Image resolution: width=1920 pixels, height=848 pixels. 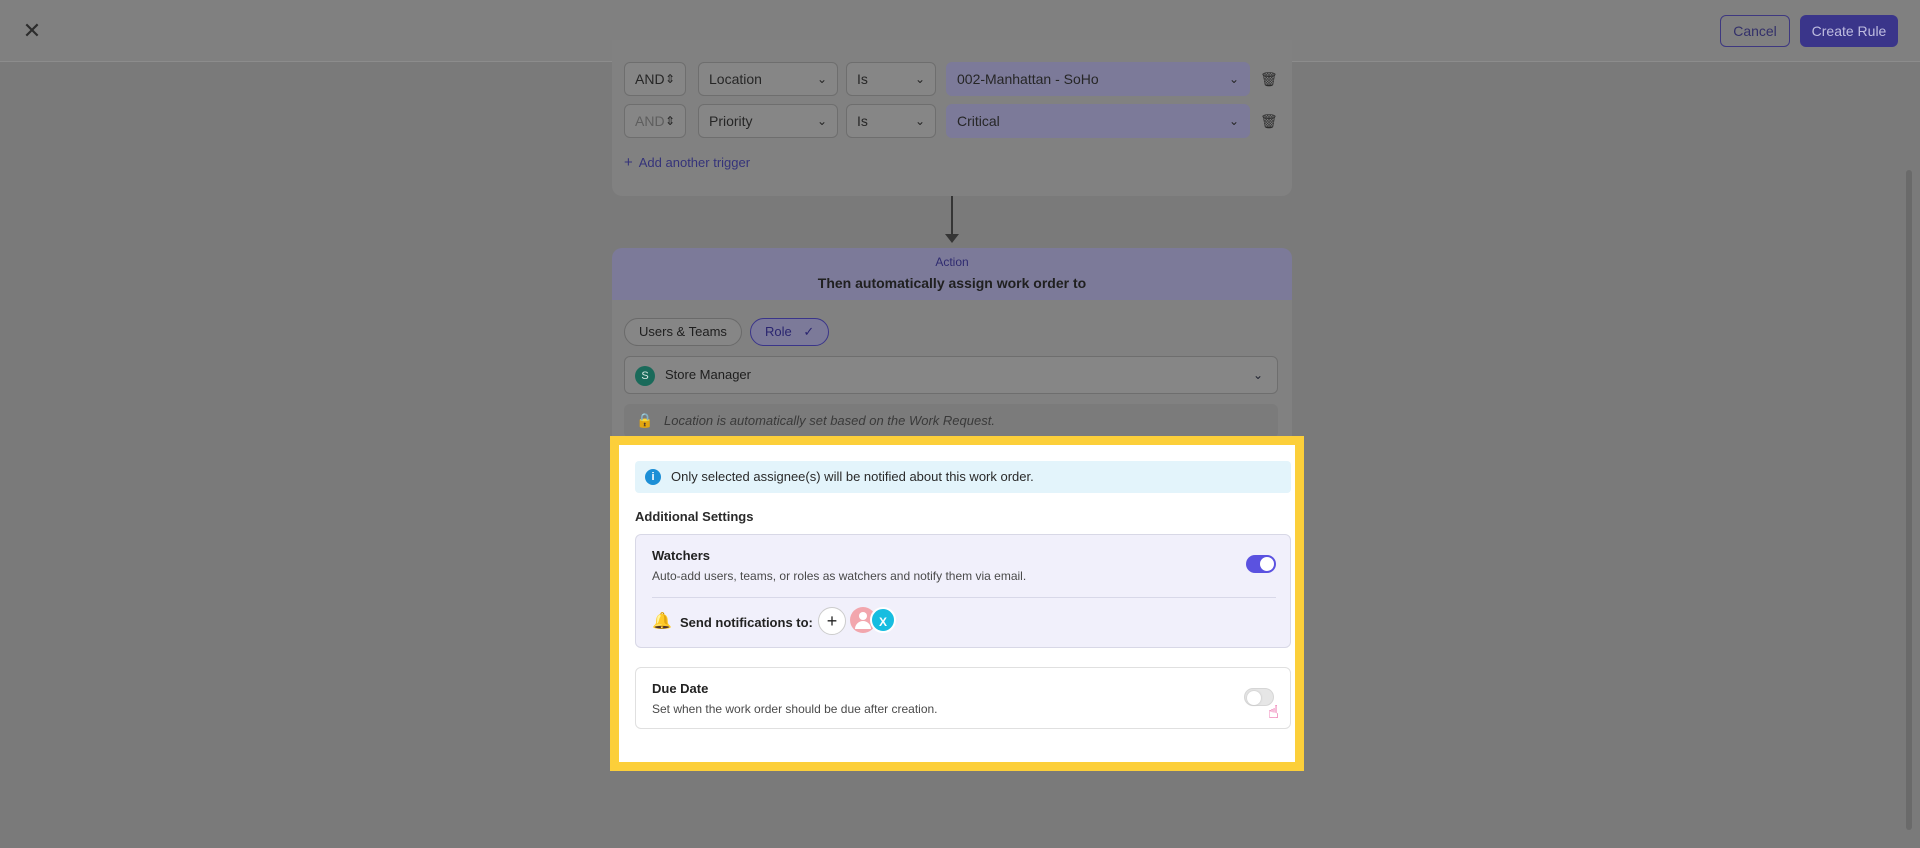 I want to click on close-icon: ✕, so click(x=32, y=31).